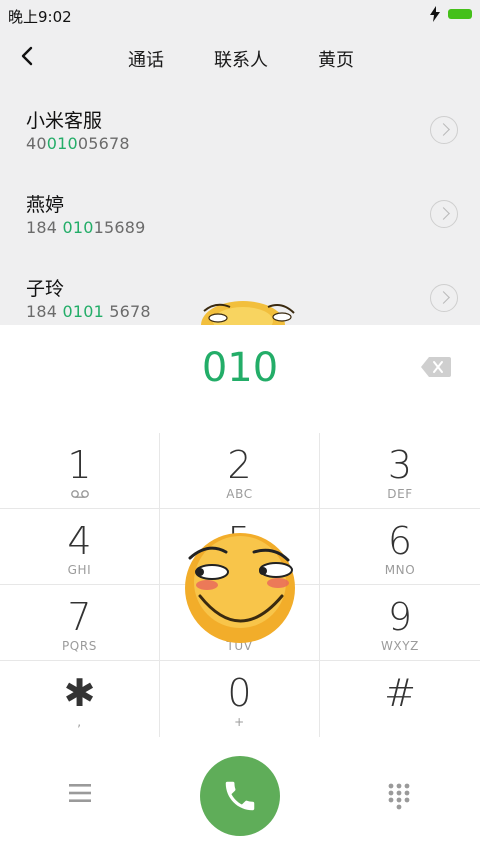  Describe the element at coordinates (80, 793) in the screenshot. I see `menu-icon` at that location.